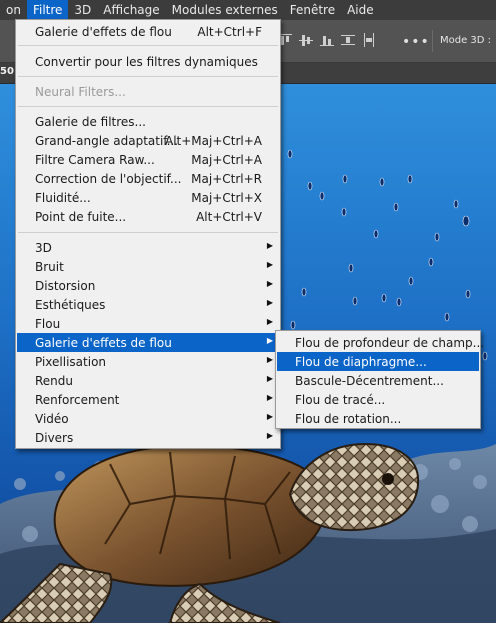  I want to click on menu-item-noise: Bruit ▶, so click(148, 266).